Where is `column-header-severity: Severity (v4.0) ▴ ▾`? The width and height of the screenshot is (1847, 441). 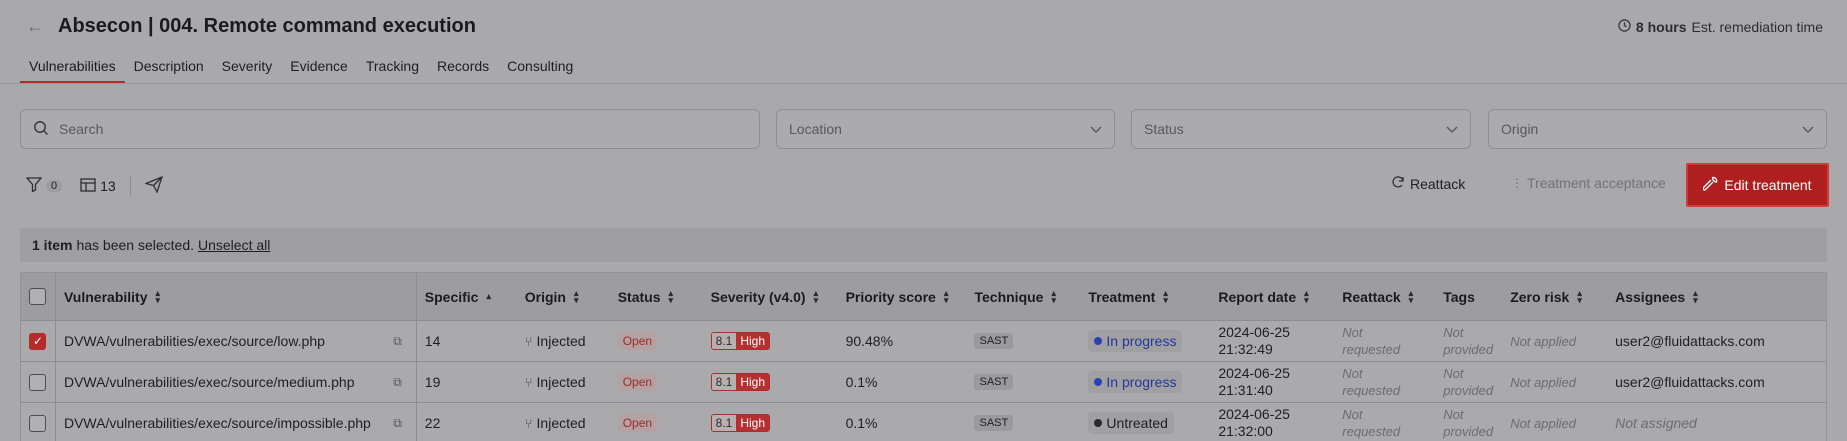 column-header-severity: Severity (v4.0) ▴ ▾ is located at coordinates (770, 296).